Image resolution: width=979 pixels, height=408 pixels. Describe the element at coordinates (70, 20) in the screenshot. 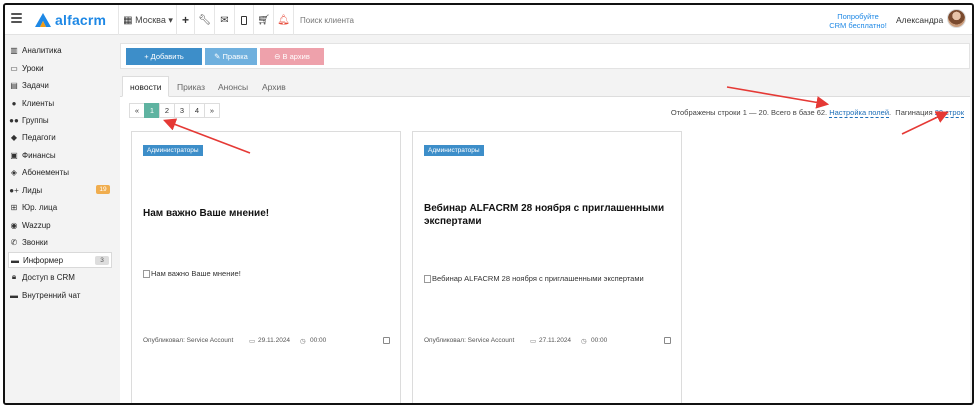

I see `logo: alfacrm` at that location.